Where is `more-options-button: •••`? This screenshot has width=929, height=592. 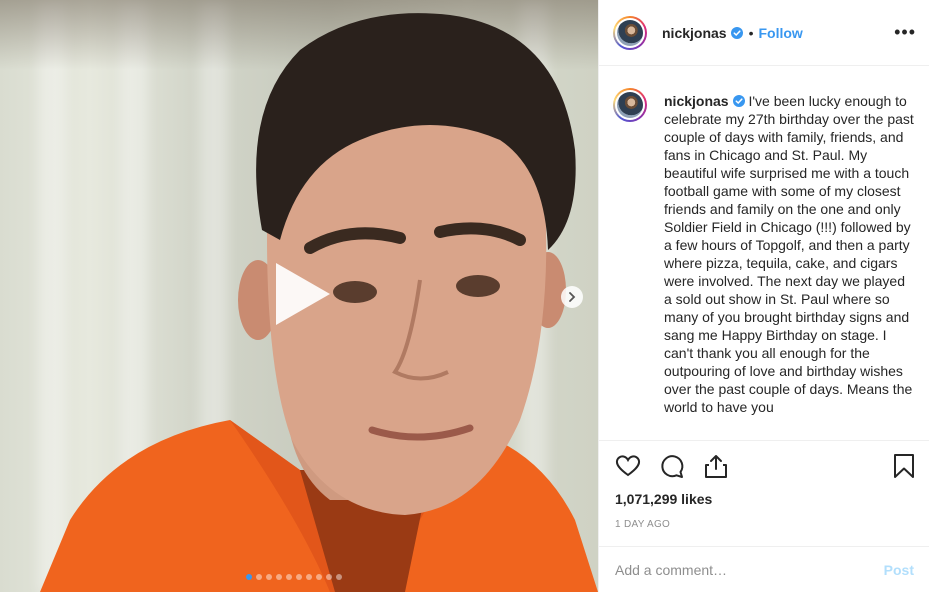 more-options-button: ••• is located at coordinates (905, 32).